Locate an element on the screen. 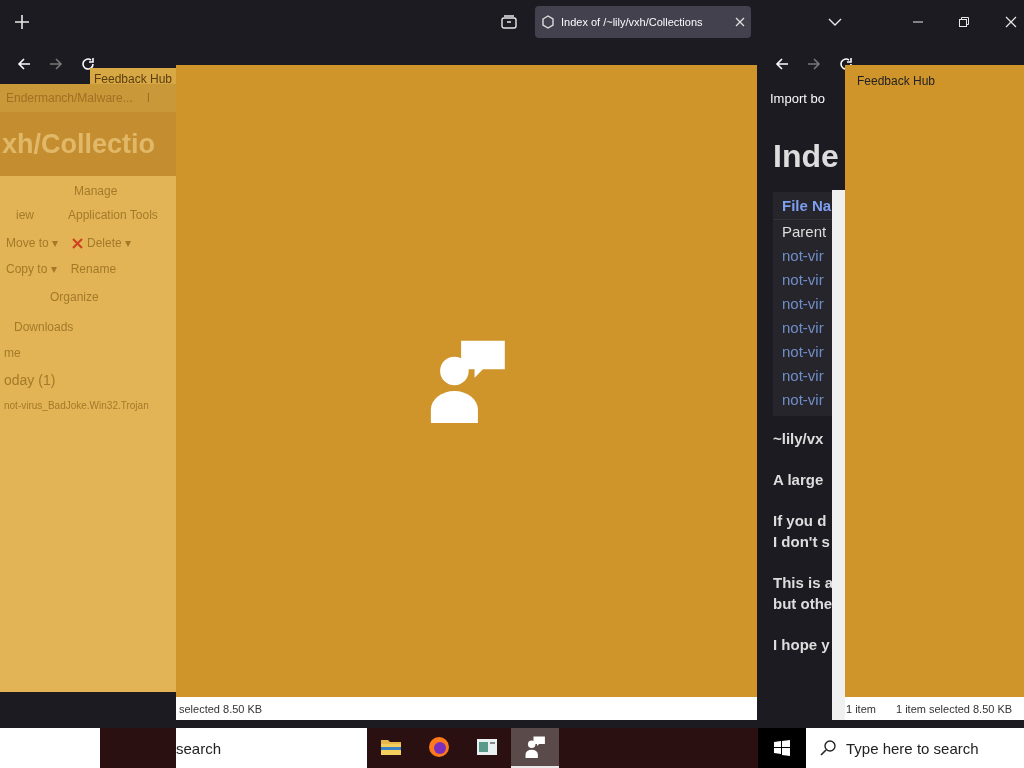 Image resolution: width=1024 pixels, height=768 pixels. import-bookmarks: Import bo is located at coordinates (802, 98).